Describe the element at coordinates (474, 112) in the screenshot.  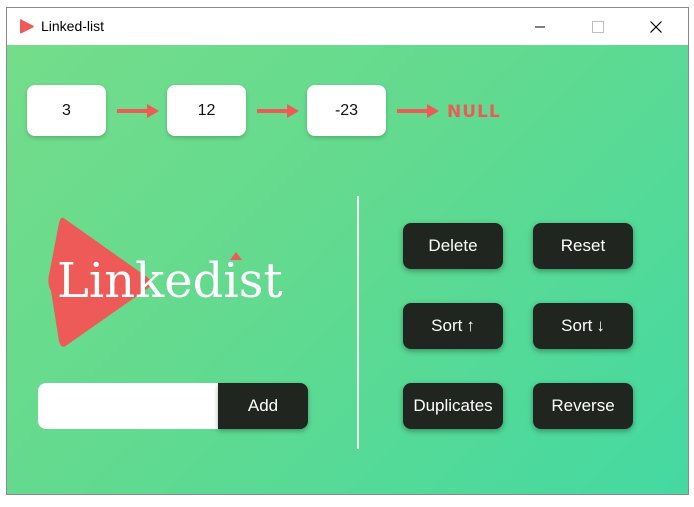
I see `null-terminator: NULL` at that location.